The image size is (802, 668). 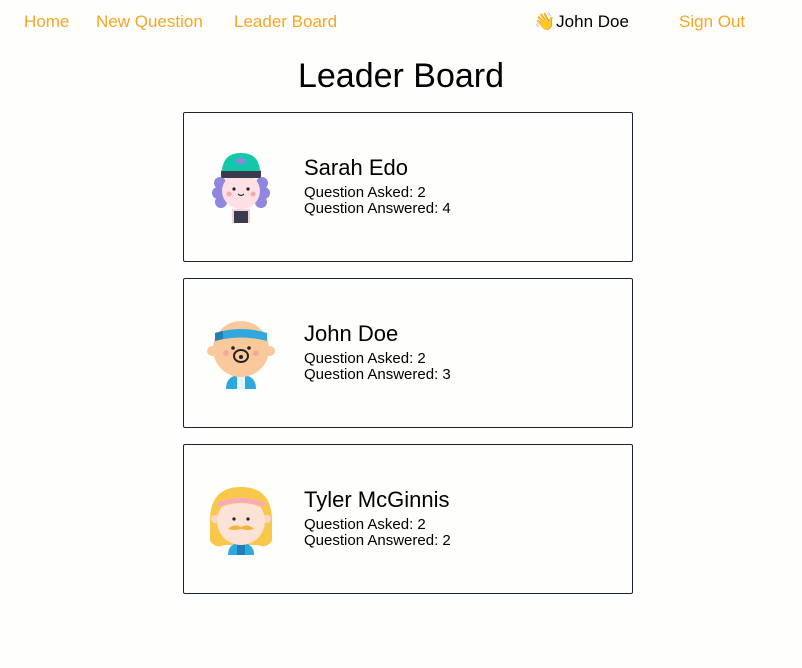 I want to click on leader-name: Tyler McGinnis, so click(x=377, y=499).